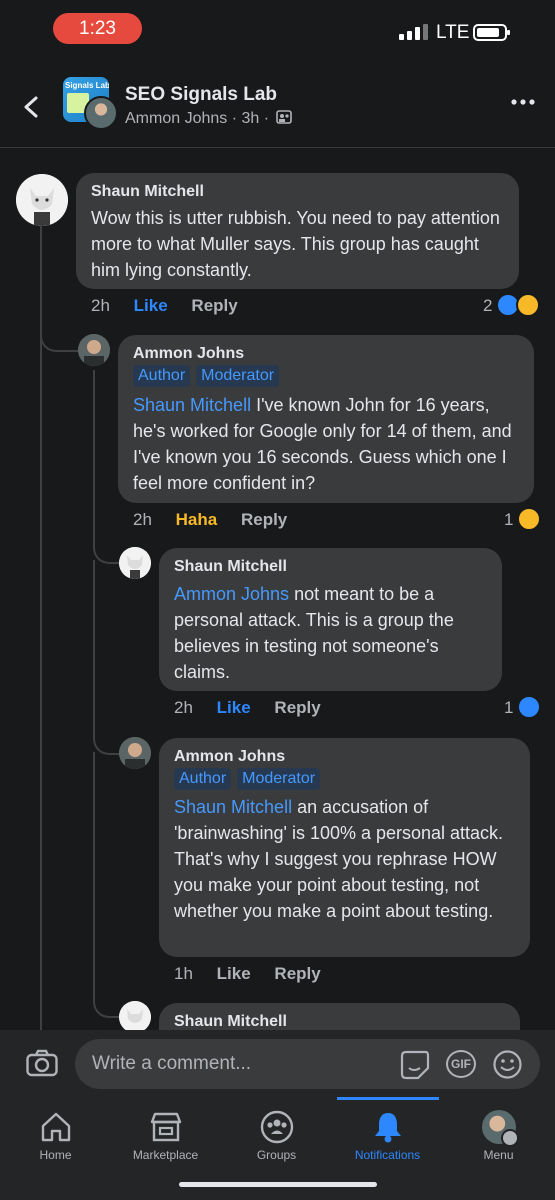  I want to click on profile-avatar, so click(500, 1128).